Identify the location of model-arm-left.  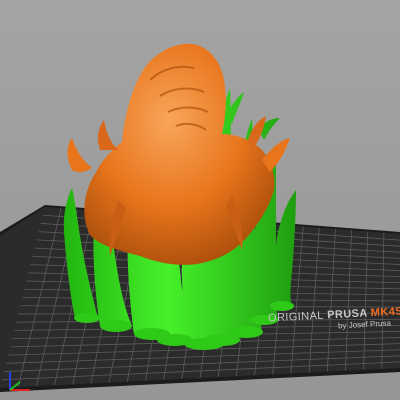
(79, 155).